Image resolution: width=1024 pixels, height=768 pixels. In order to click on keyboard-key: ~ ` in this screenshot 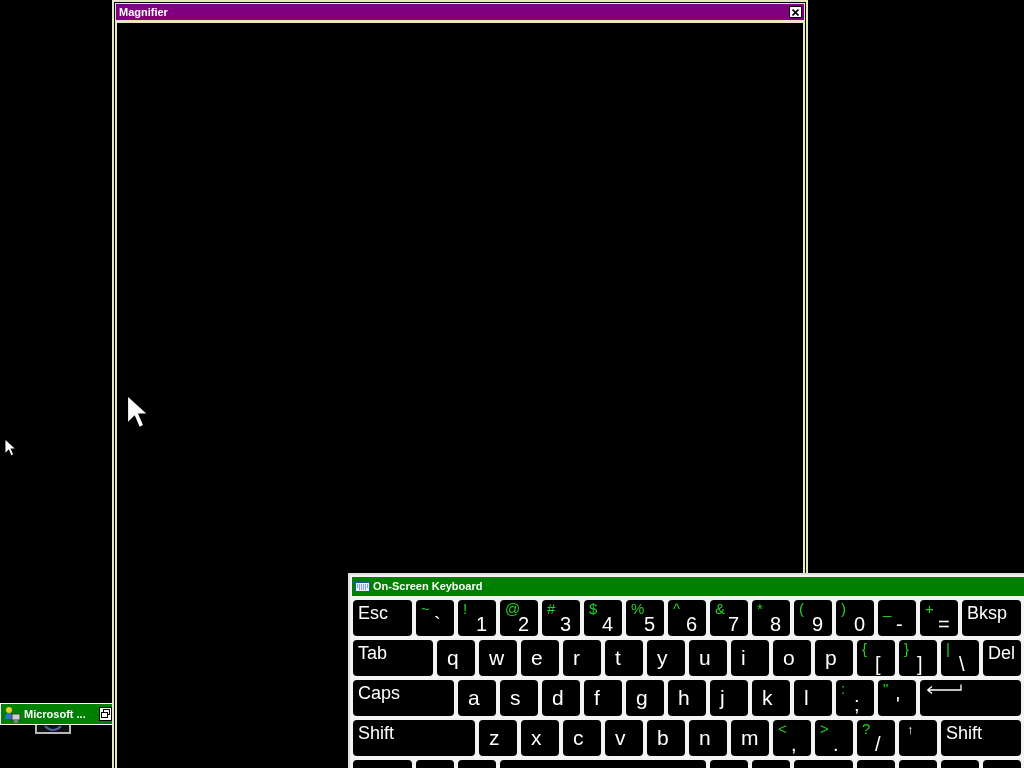, I will do `click(435, 618)`.